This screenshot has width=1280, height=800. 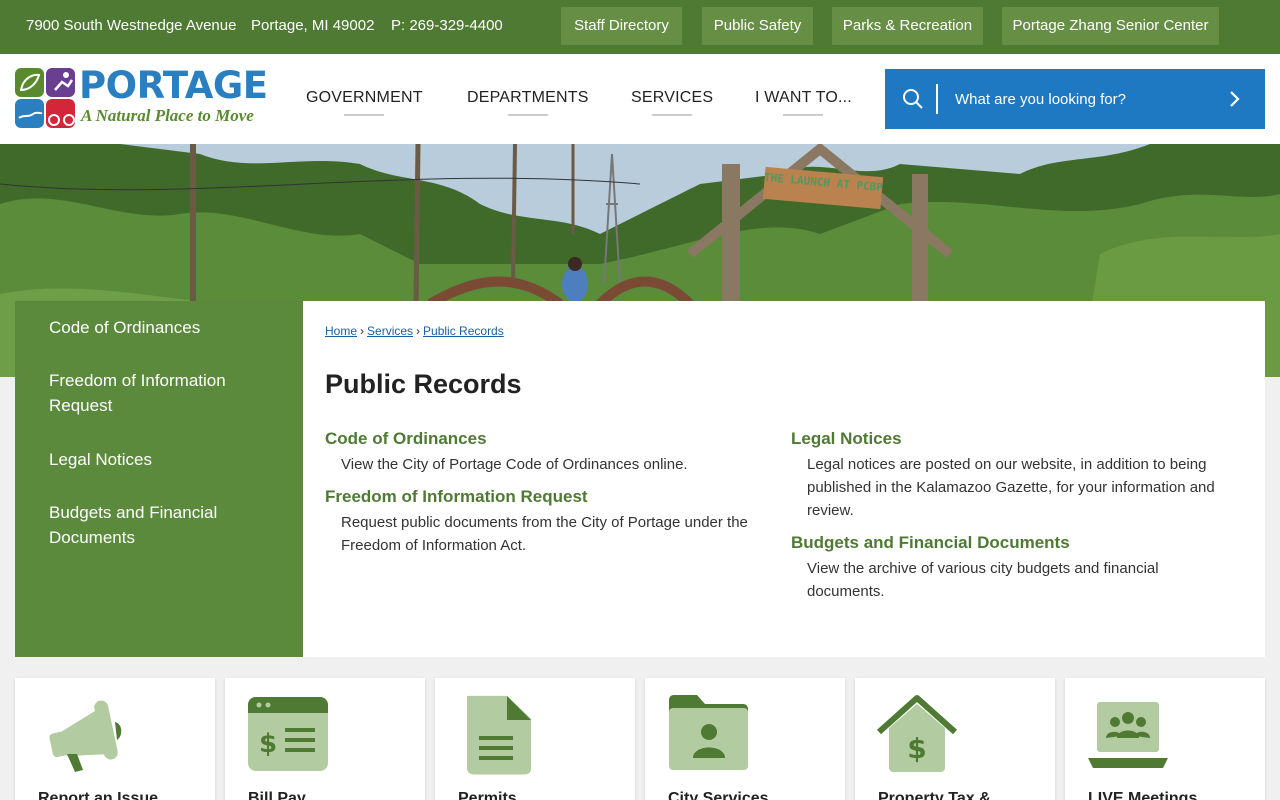 What do you see at coordinates (85, 736) in the screenshot?
I see `megaphone-icon` at bounding box center [85, 736].